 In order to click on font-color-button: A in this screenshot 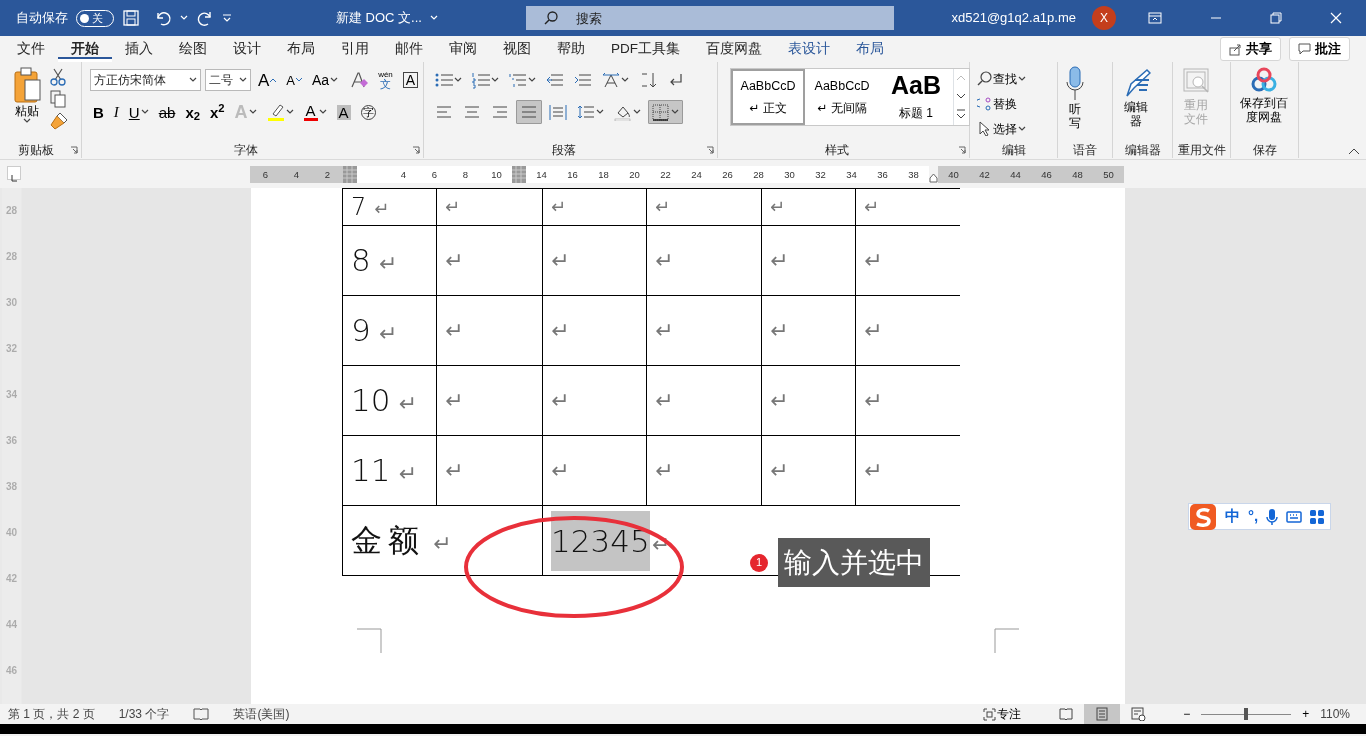, I will do `click(315, 112)`.